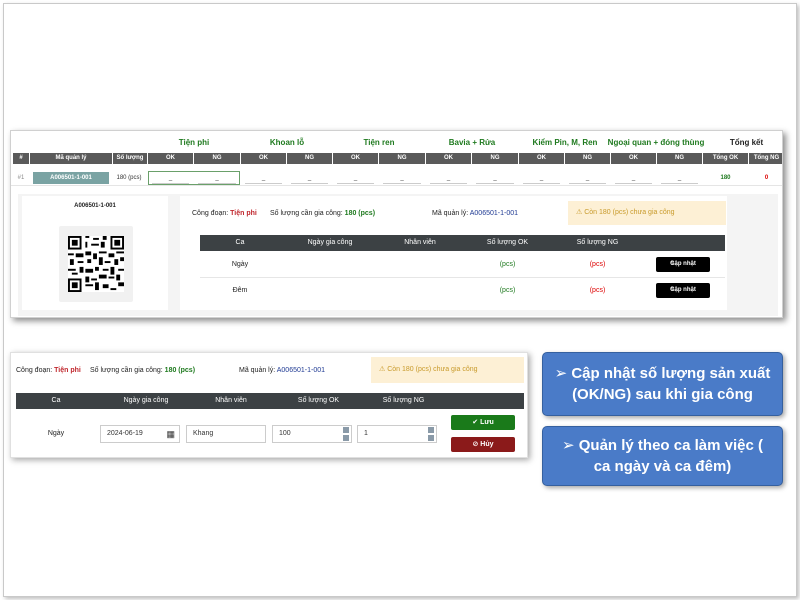 This screenshot has width=800, height=600. What do you see at coordinates (725, 178) in the screenshot?
I see `total-ok-value: 180` at bounding box center [725, 178].